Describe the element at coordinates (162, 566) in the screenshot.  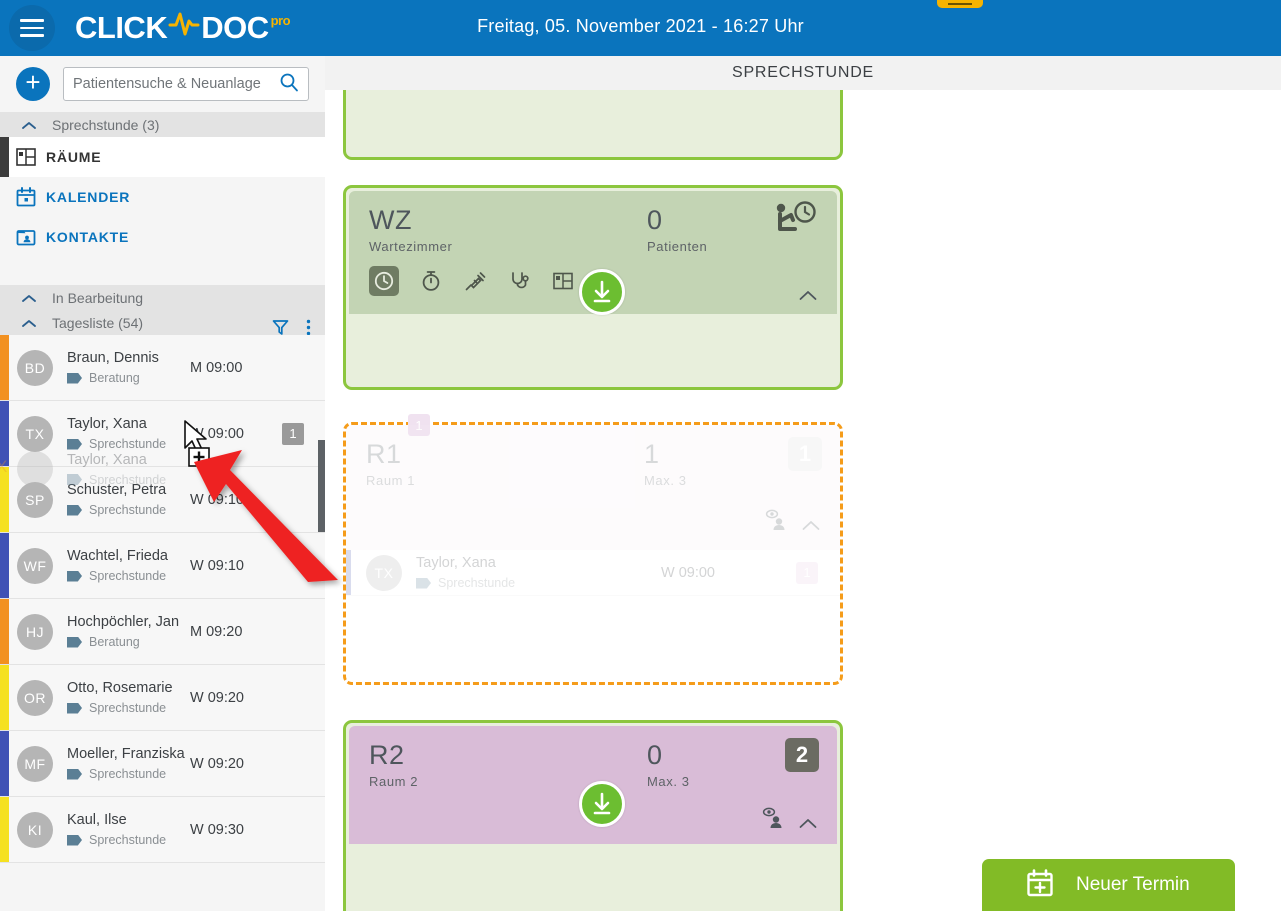
I see `table-row: WF Wachtel, Frieda Sprechstunde W 09:10` at that location.